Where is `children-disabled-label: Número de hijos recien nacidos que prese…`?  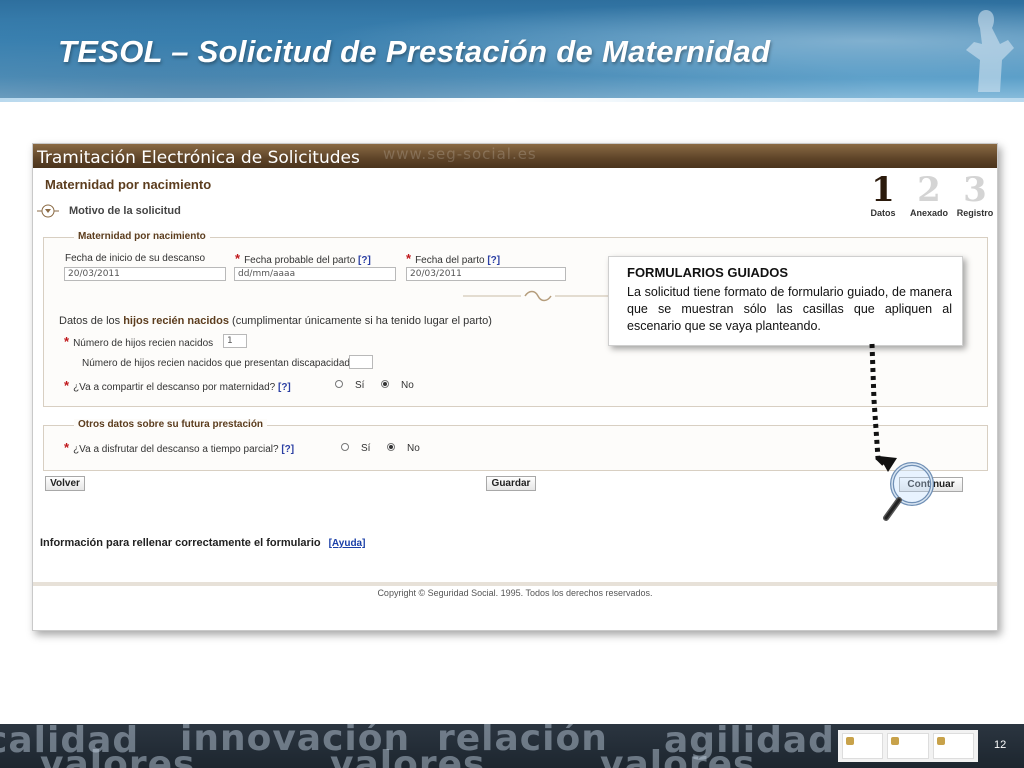 children-disabled-label: Número de hijos recien nacidos que prese… is located at coordinates (216, 363).